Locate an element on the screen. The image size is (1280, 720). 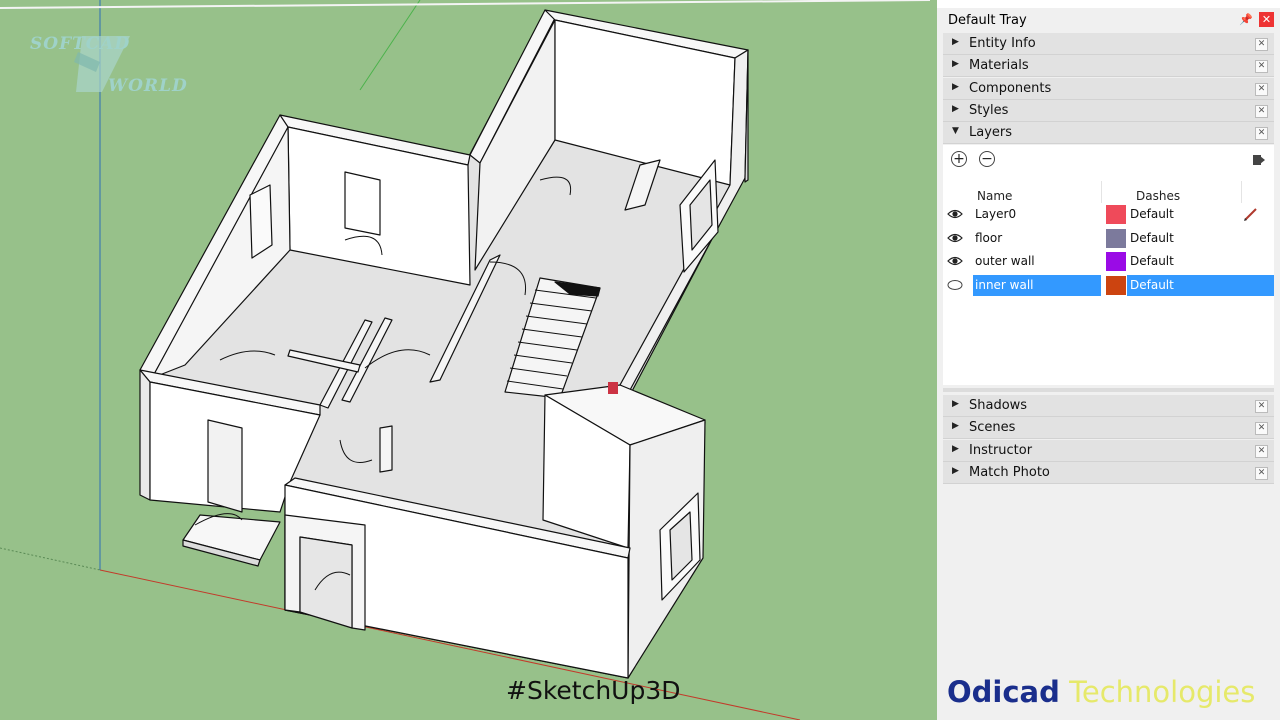
current-layer-pencil-icon is located at coordinates (1250, 214).